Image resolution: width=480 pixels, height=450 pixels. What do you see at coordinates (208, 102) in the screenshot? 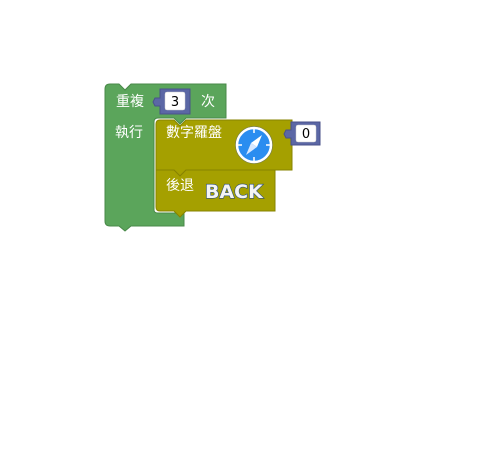
I see `times-label: 次` at bounding box center [208, 102].